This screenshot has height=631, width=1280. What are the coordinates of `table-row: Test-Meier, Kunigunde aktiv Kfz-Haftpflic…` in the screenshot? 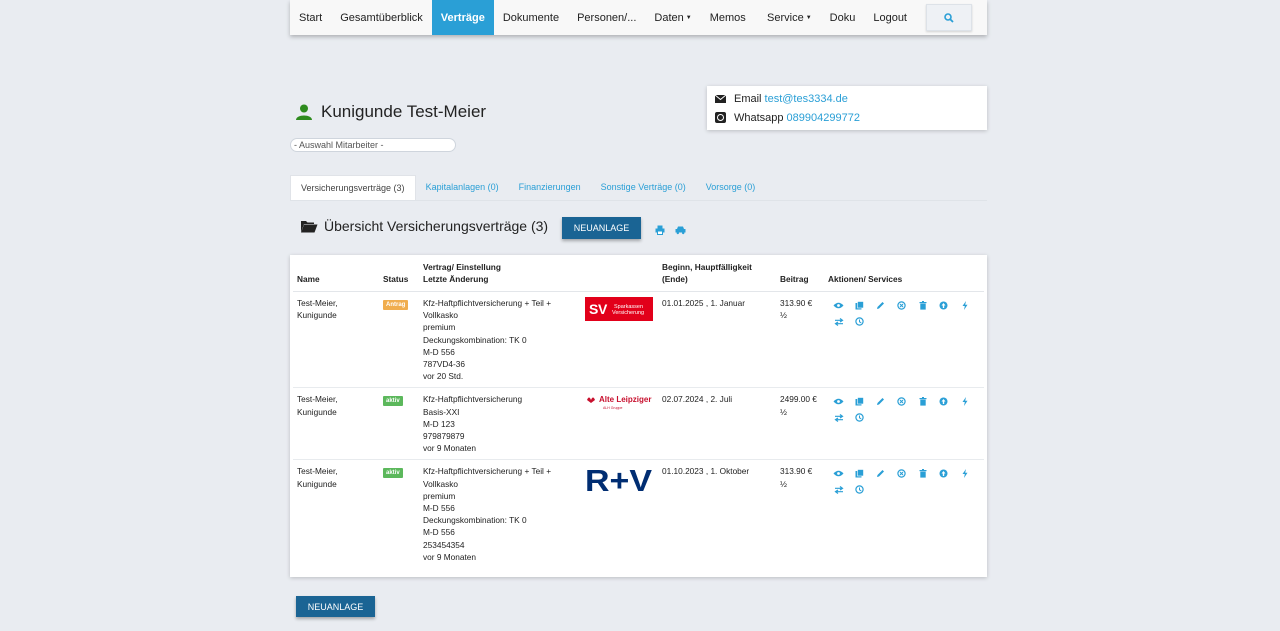 It's located at (638, 424).